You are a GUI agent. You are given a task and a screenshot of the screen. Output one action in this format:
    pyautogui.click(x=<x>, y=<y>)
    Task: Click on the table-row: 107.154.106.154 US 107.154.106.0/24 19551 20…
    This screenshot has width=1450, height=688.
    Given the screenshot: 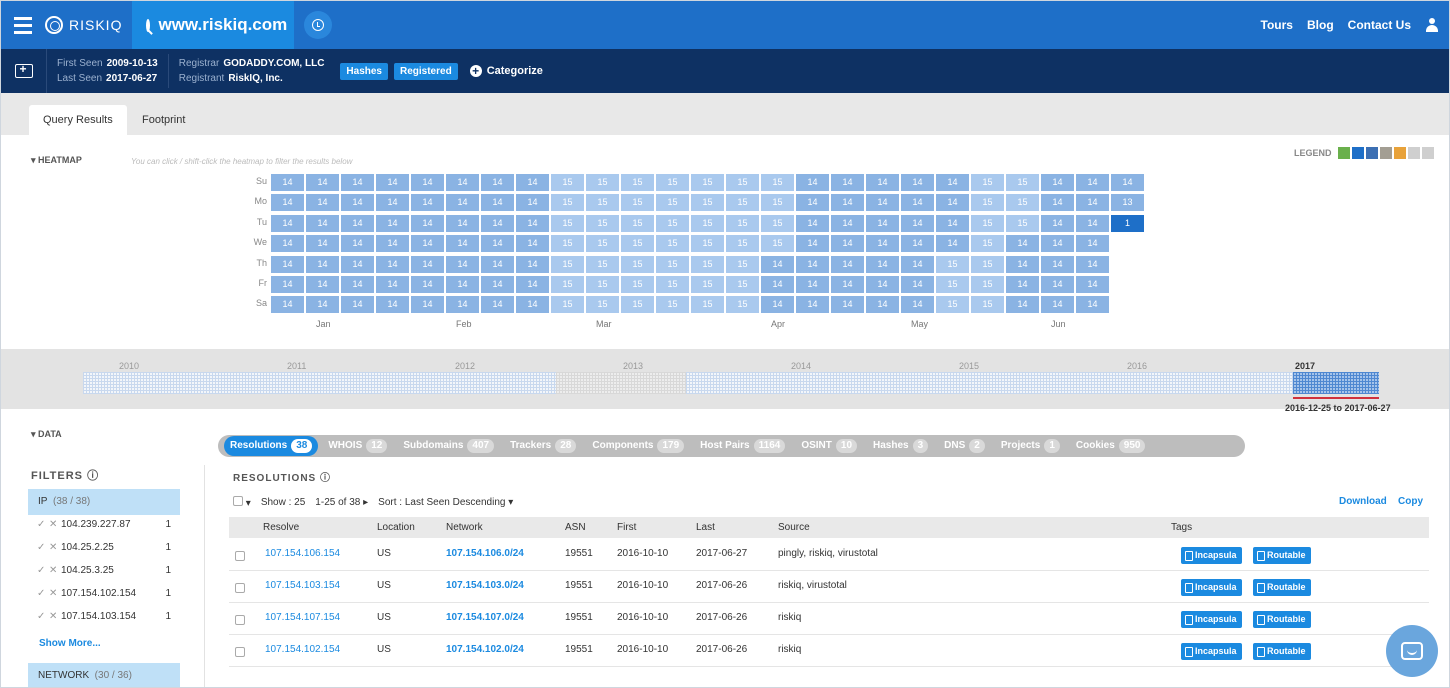 What is the action you would take?
    pyautogui.click(x=829, y=555)
    